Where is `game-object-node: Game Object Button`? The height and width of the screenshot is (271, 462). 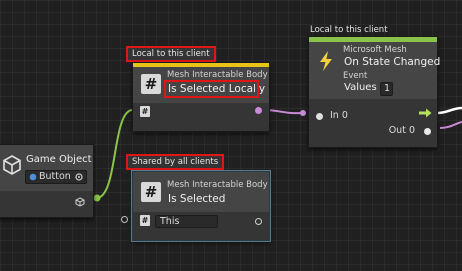
game-object-node: Game Object Button is located at coordinates (47, 181).